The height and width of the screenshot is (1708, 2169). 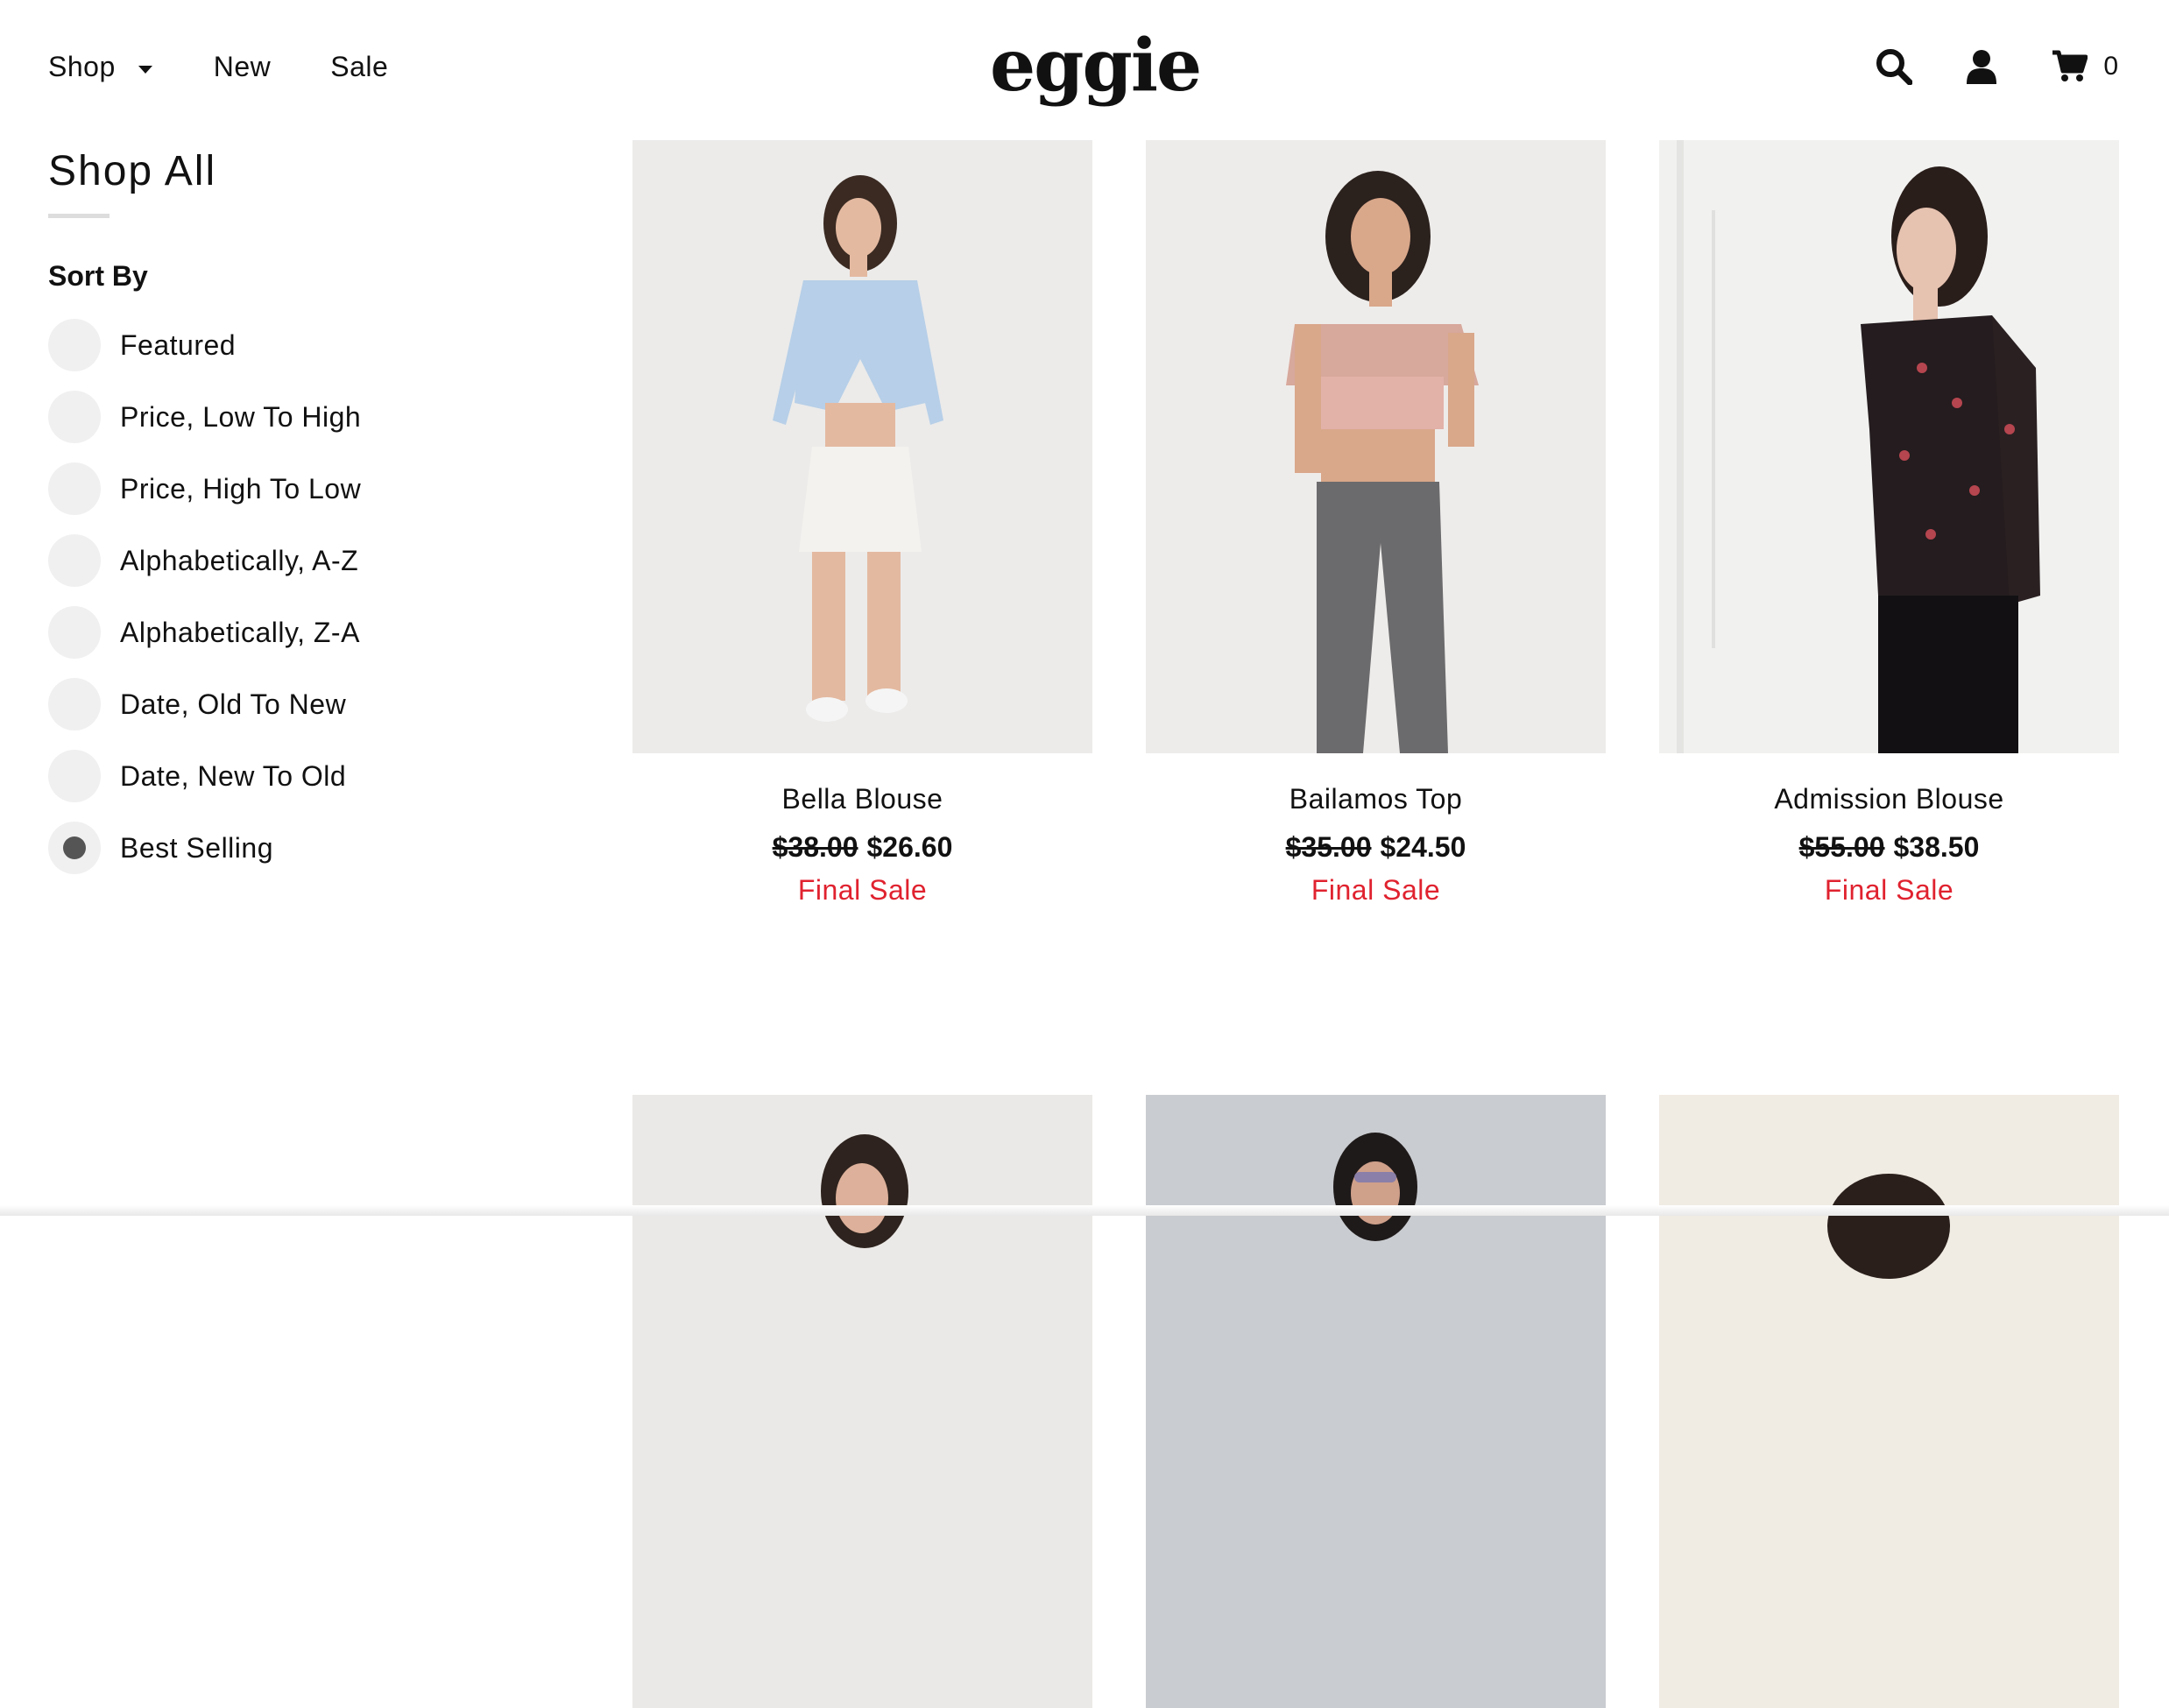 What do you see at coordinates (1894, 67) in the screenshot?
I see `search-icon` at bounding box center [1894, 67].